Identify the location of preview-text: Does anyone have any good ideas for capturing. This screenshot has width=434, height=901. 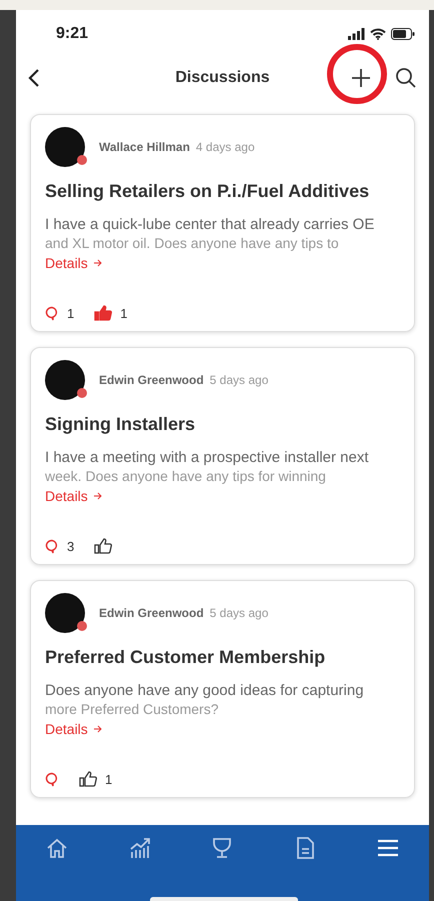
(205, 690).